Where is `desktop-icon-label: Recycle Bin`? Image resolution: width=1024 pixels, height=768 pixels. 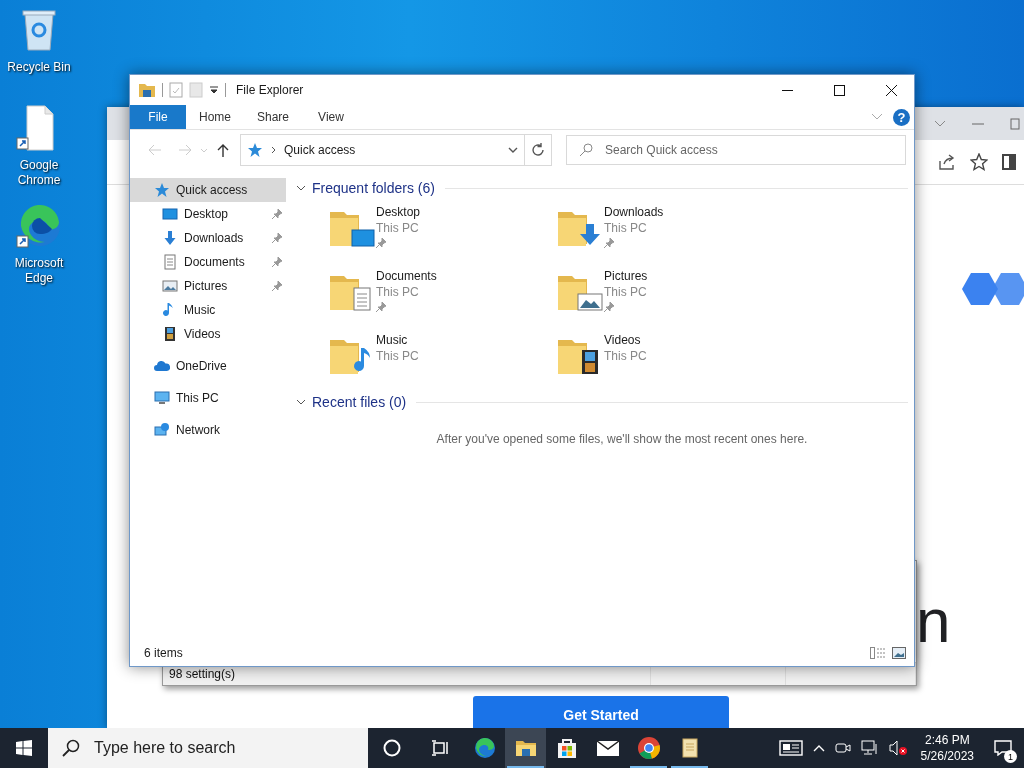 desktop-icon-label: Recycle Bin is located at coordinates (39, 67).